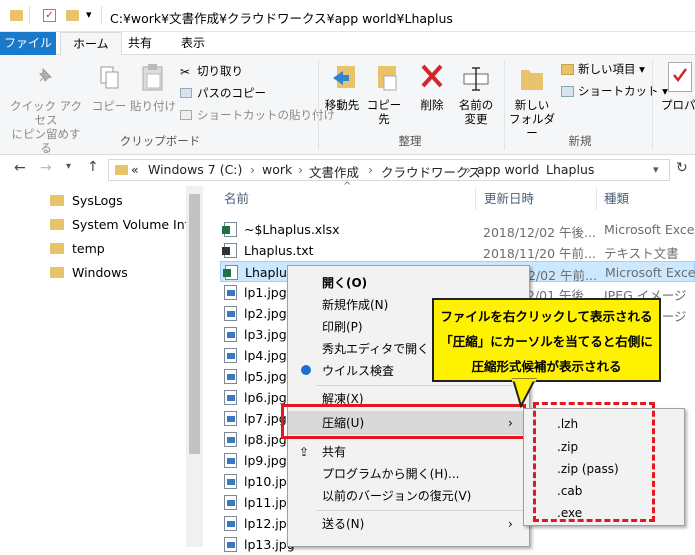 This screenshot has width=695, height=555. I want to click on file-name: Lhaplus.txt, so click(279, 250).